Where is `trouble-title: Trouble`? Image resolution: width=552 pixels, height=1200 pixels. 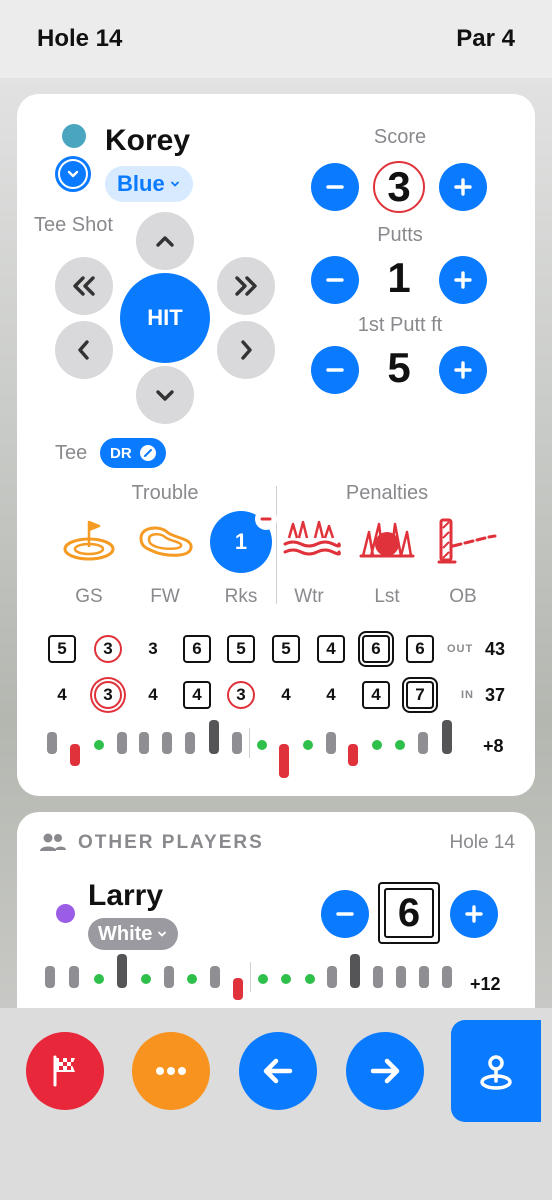
trouble-title: Trouble is located at coordinates (165, 493).